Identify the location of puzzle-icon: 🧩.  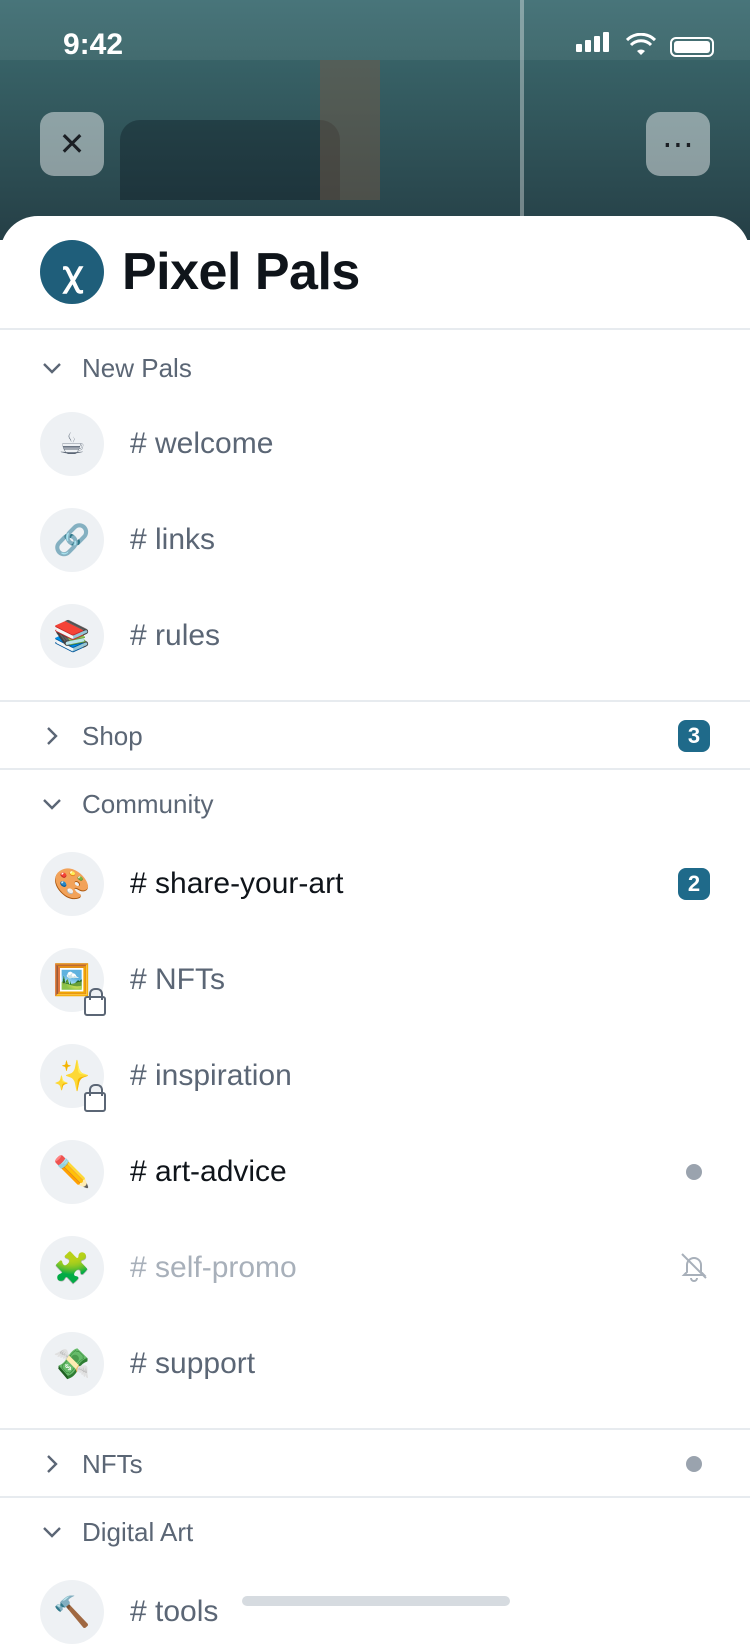
(72, 1268).